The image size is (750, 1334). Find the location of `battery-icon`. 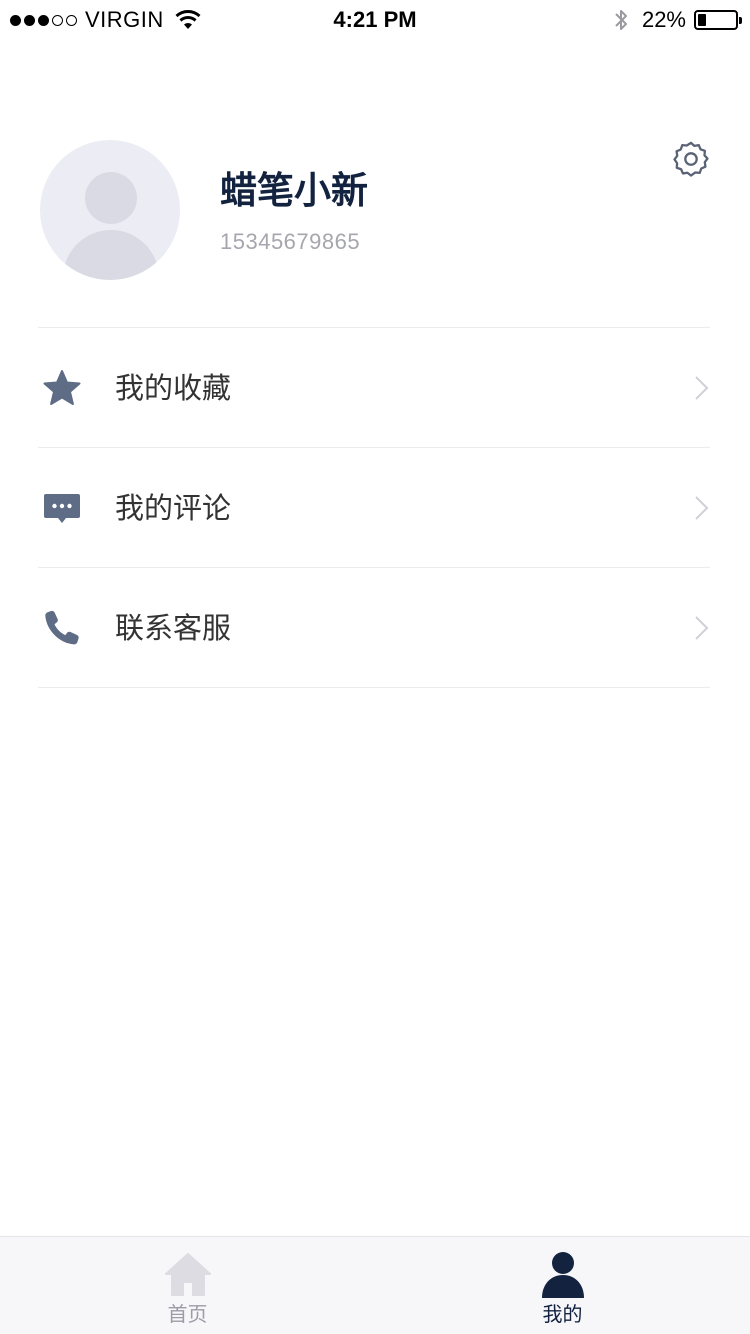

battery-icon is located at coordinates (718, 20).